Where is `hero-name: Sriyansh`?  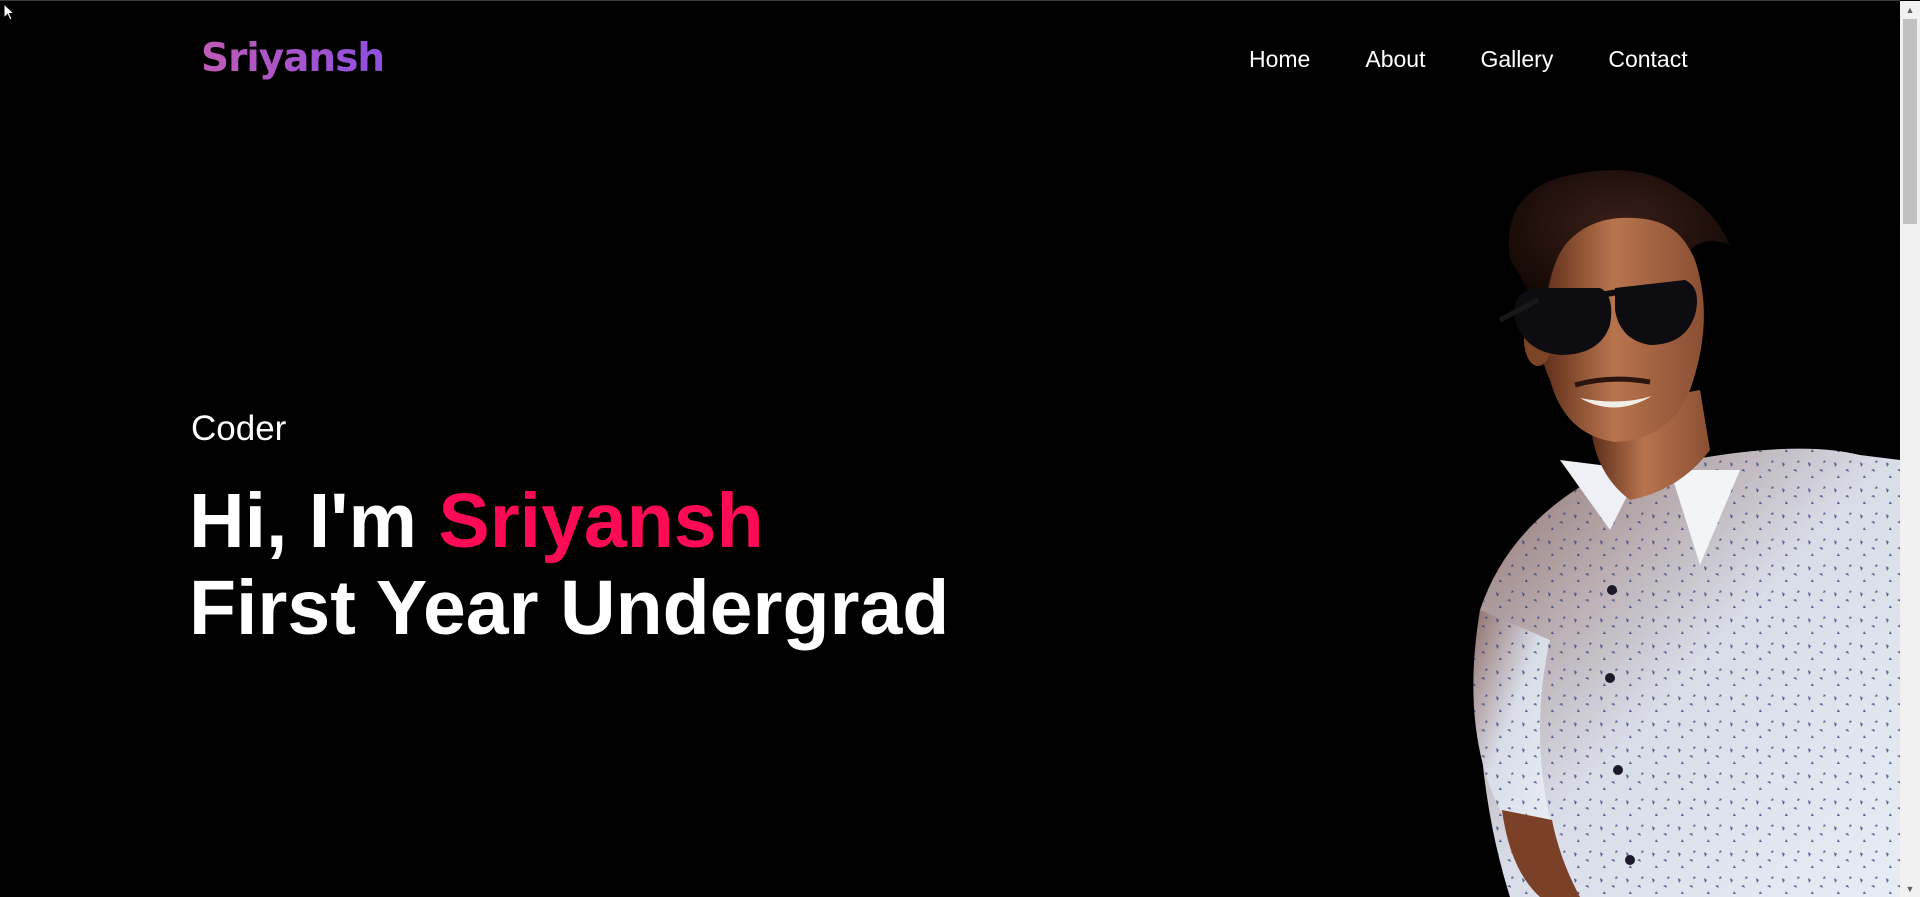
hero-name: Sriyansh is located at coordinates (601, 521).